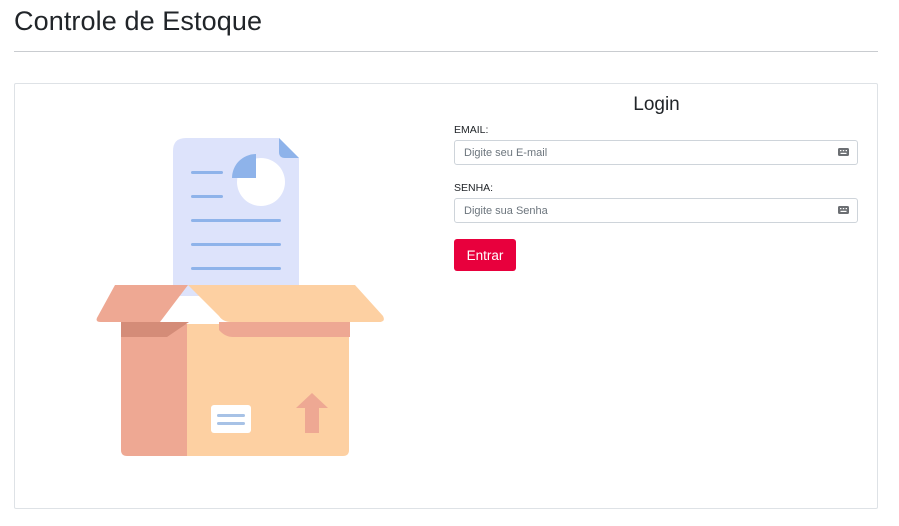  Describe the element at coordinates (485, 255) in the screenshot. I see `entrar-button: Entrar` at that location.